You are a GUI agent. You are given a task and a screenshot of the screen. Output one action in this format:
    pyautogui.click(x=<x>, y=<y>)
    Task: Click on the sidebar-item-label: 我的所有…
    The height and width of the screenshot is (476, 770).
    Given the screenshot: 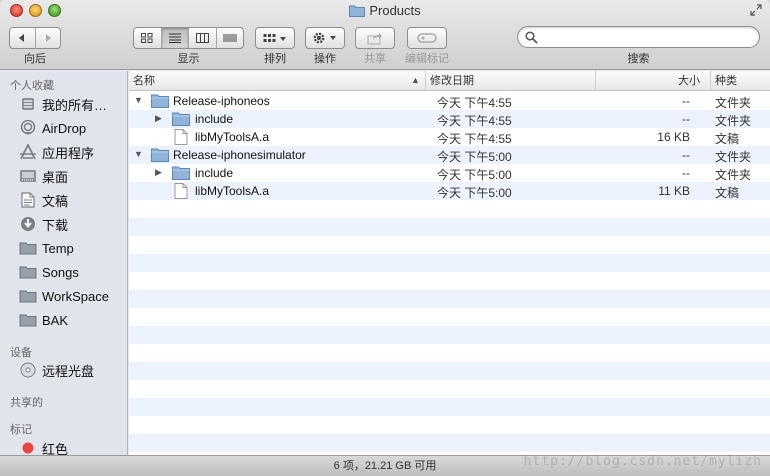 What is the action you would take?
    pyautogui.click(x=75, y=105)
    